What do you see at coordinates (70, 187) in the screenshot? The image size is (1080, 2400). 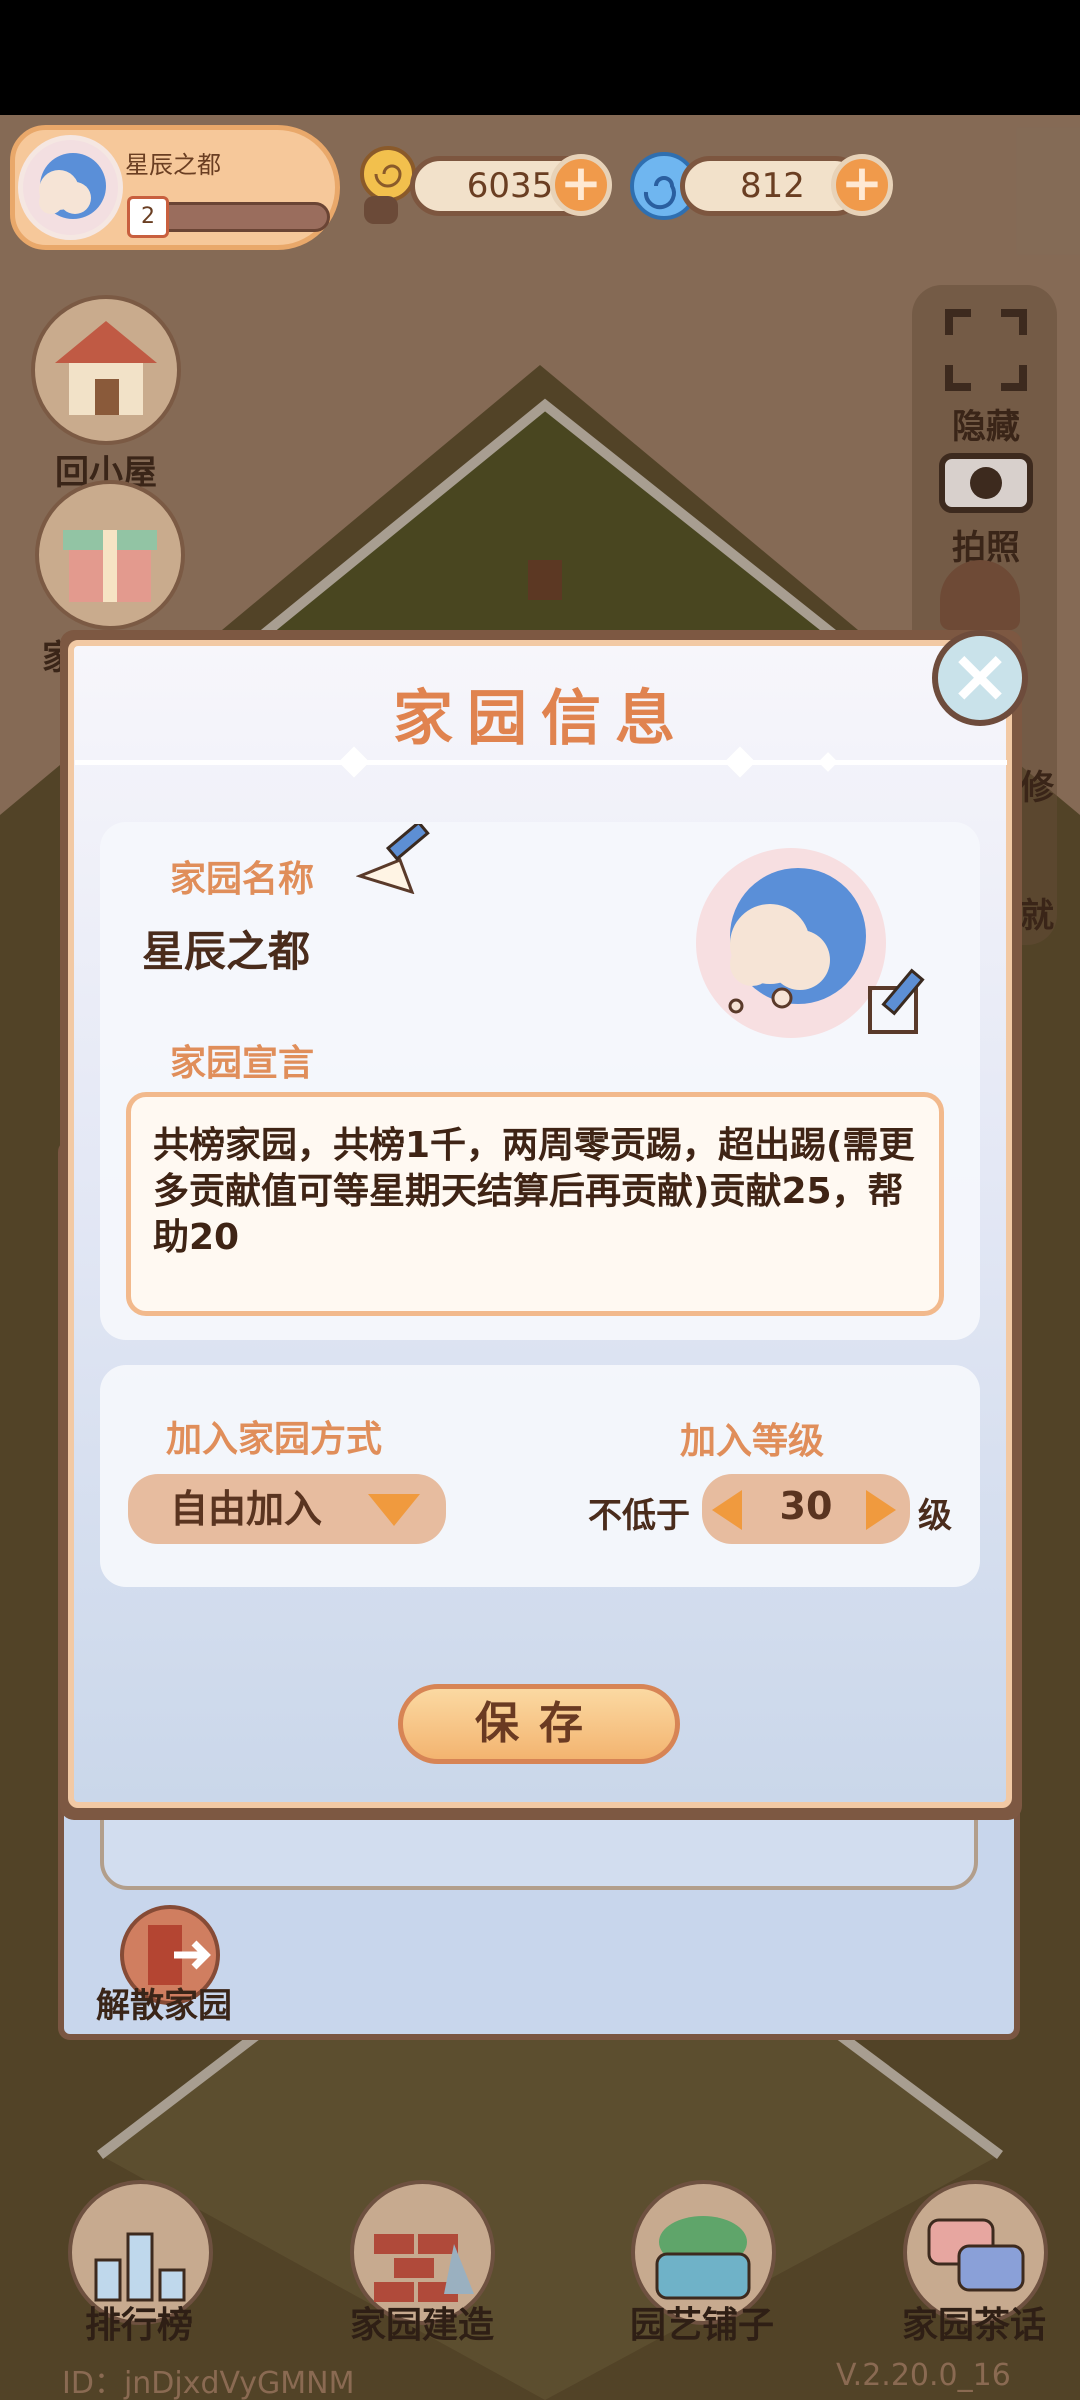 I see `home-avatar` at bounding box center [70, 187].